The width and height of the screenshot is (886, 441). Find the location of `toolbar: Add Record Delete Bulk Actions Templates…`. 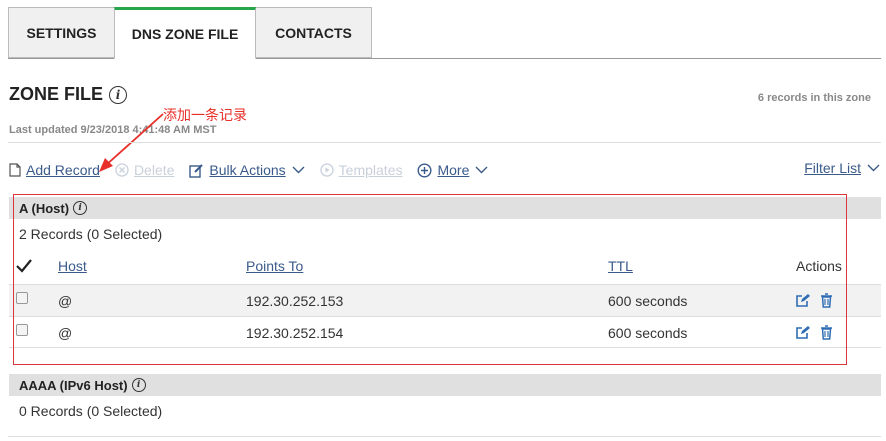

toolbar: Add Record Delete Bulk Actions Templates… is located at coordinates (256, 170).